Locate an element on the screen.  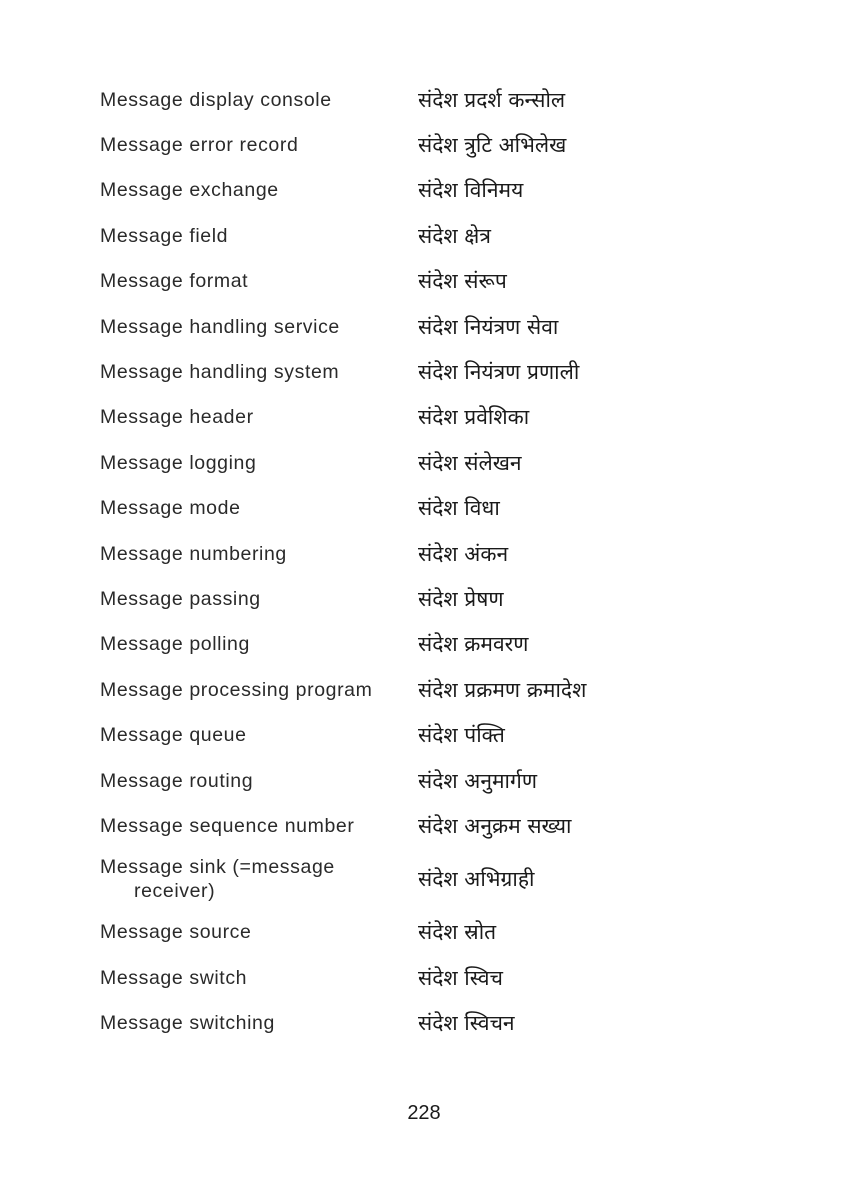
english-term-continuation: receiver) is located at coordinates (175, 891).